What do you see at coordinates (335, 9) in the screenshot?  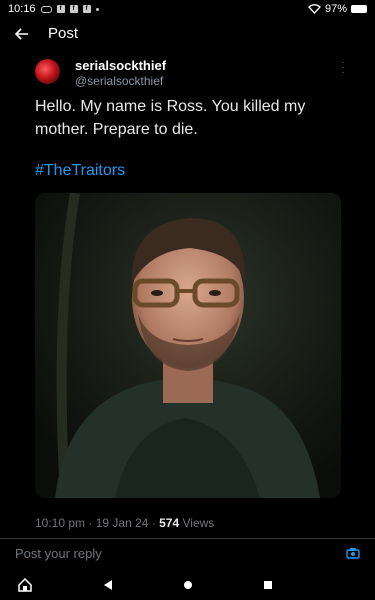 I see `battery-percent: 97%` at bounding box center [335, 9].